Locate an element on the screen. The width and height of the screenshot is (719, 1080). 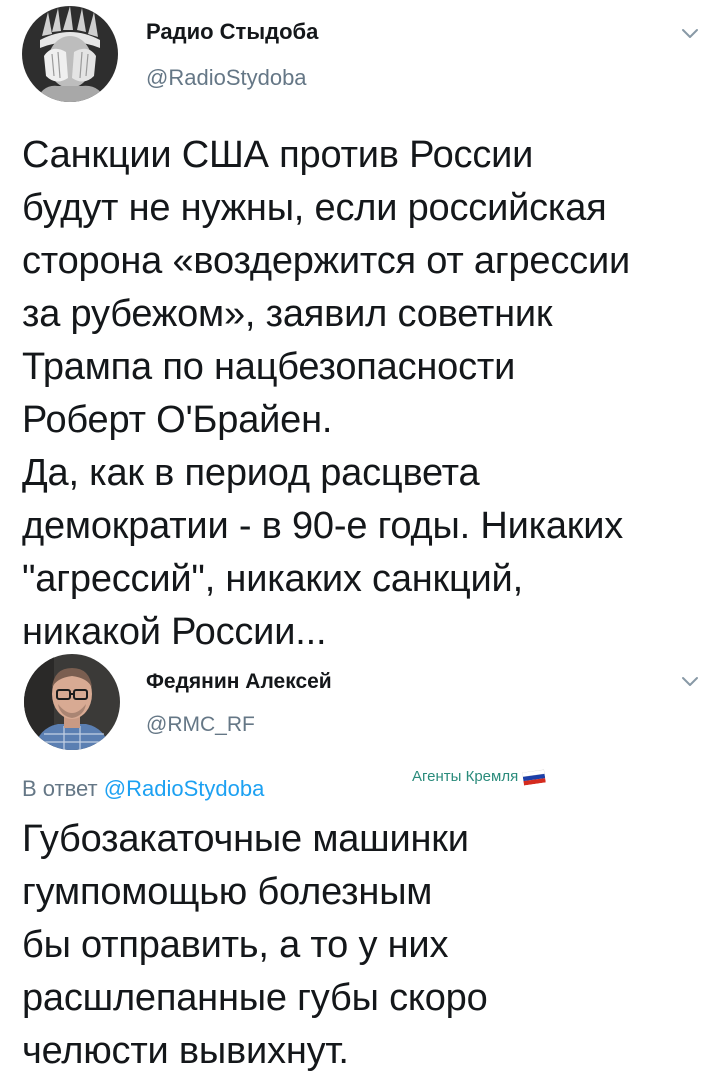
reply-context: В ответ @RadioStydoba is located at coordinates (143, 789).